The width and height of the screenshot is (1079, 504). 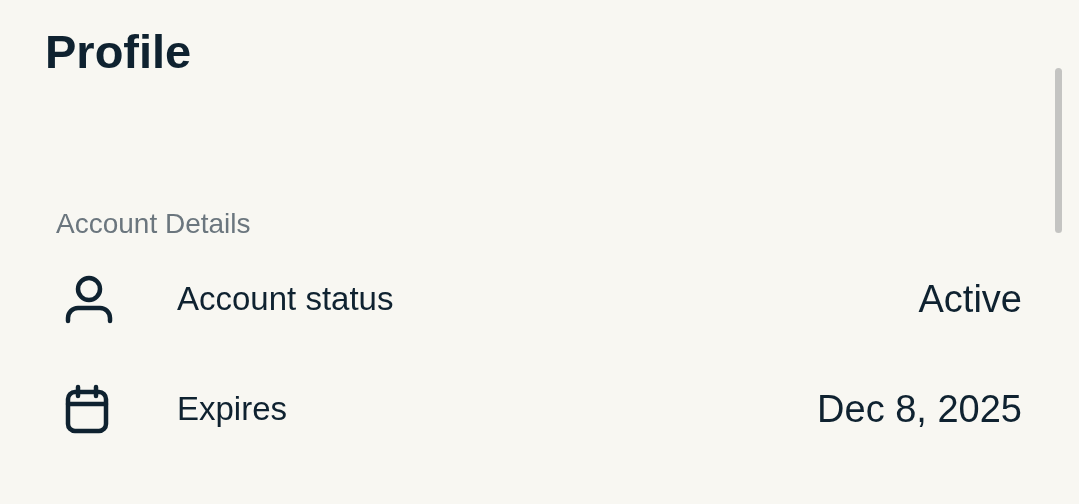 I want to click on section-heading: Account Details, so click(x=154, y=224).